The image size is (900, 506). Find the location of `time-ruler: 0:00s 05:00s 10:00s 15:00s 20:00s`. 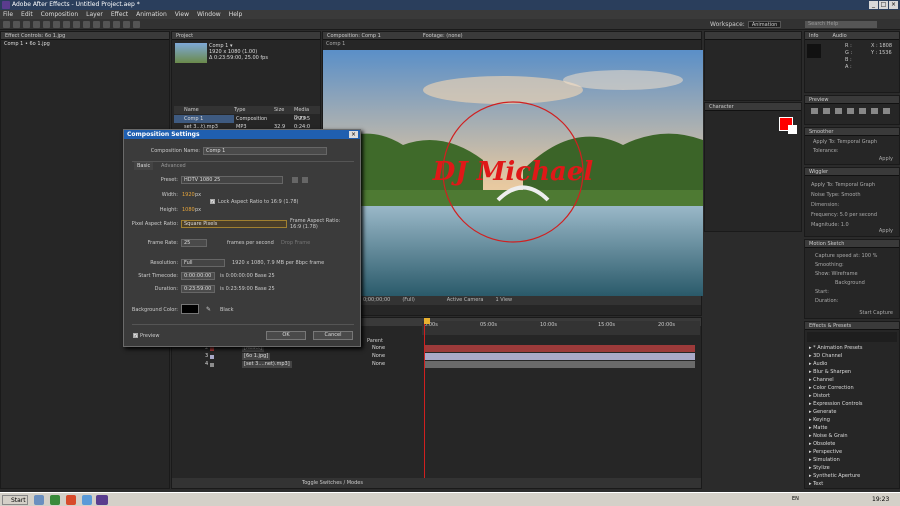

time-ruler: 0:00s 05:00s 10:00s 15:00s 20:00s is located at coordinates (561, 328).